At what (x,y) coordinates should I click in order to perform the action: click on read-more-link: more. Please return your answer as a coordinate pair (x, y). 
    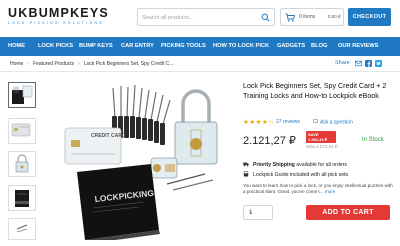
    Looking at the image, I should click on (330, 191).